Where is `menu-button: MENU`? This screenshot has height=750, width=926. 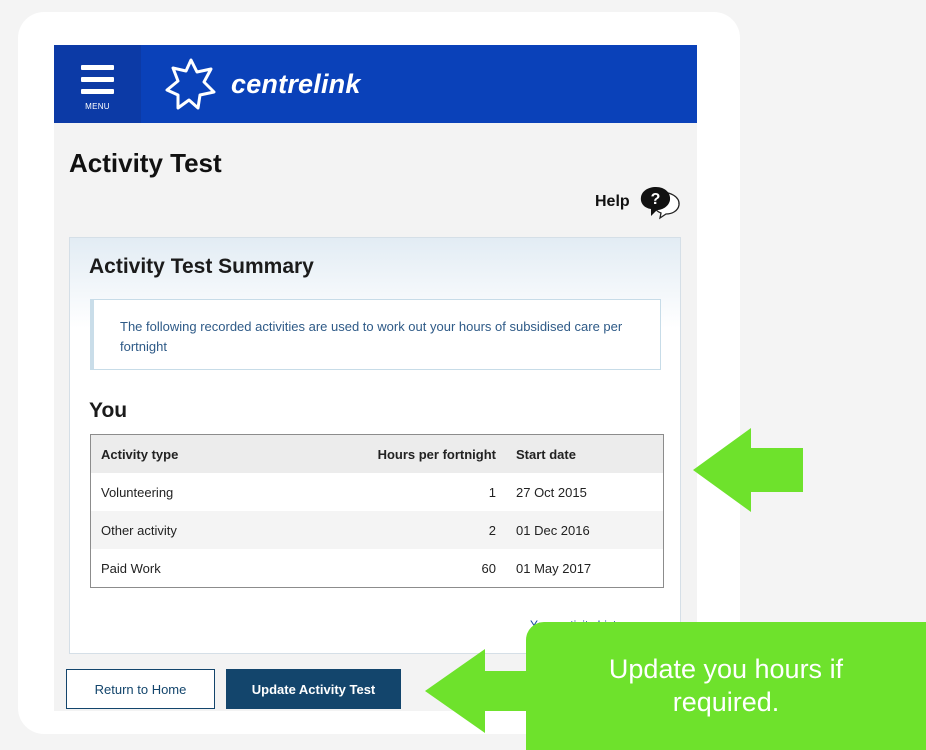
menu-button: MENU is located at coordinates (97, 84).